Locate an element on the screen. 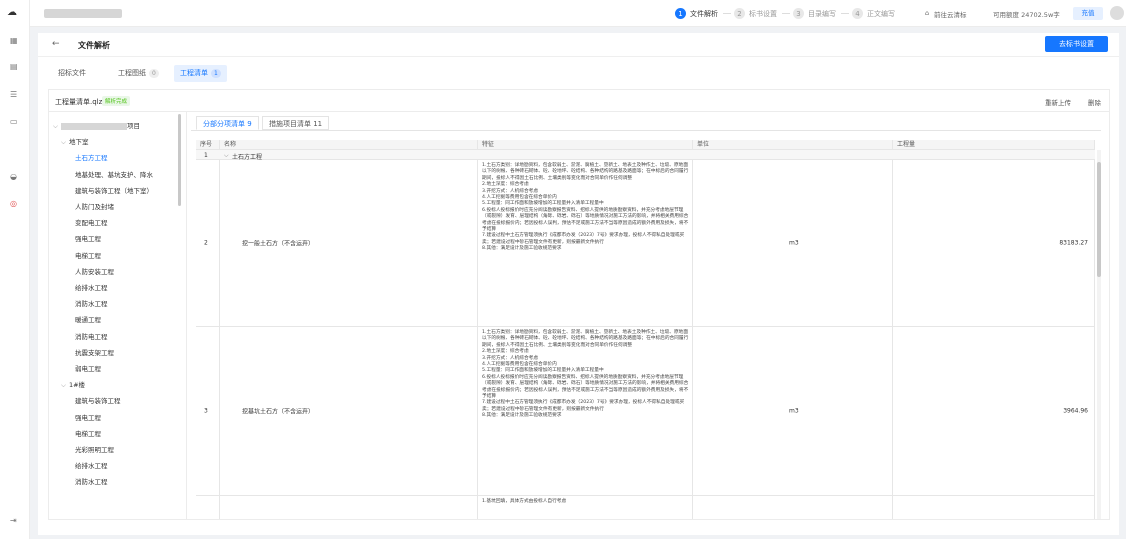  avatar is located at coordinates (1117, 13).